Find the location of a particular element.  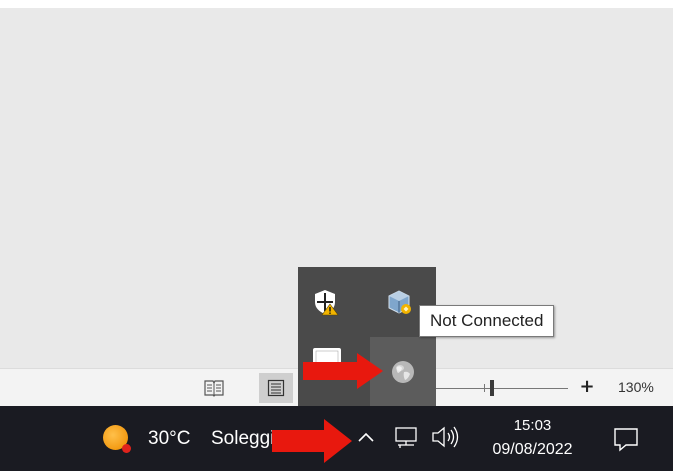

notification-icon is located at coordinates (626, 440).